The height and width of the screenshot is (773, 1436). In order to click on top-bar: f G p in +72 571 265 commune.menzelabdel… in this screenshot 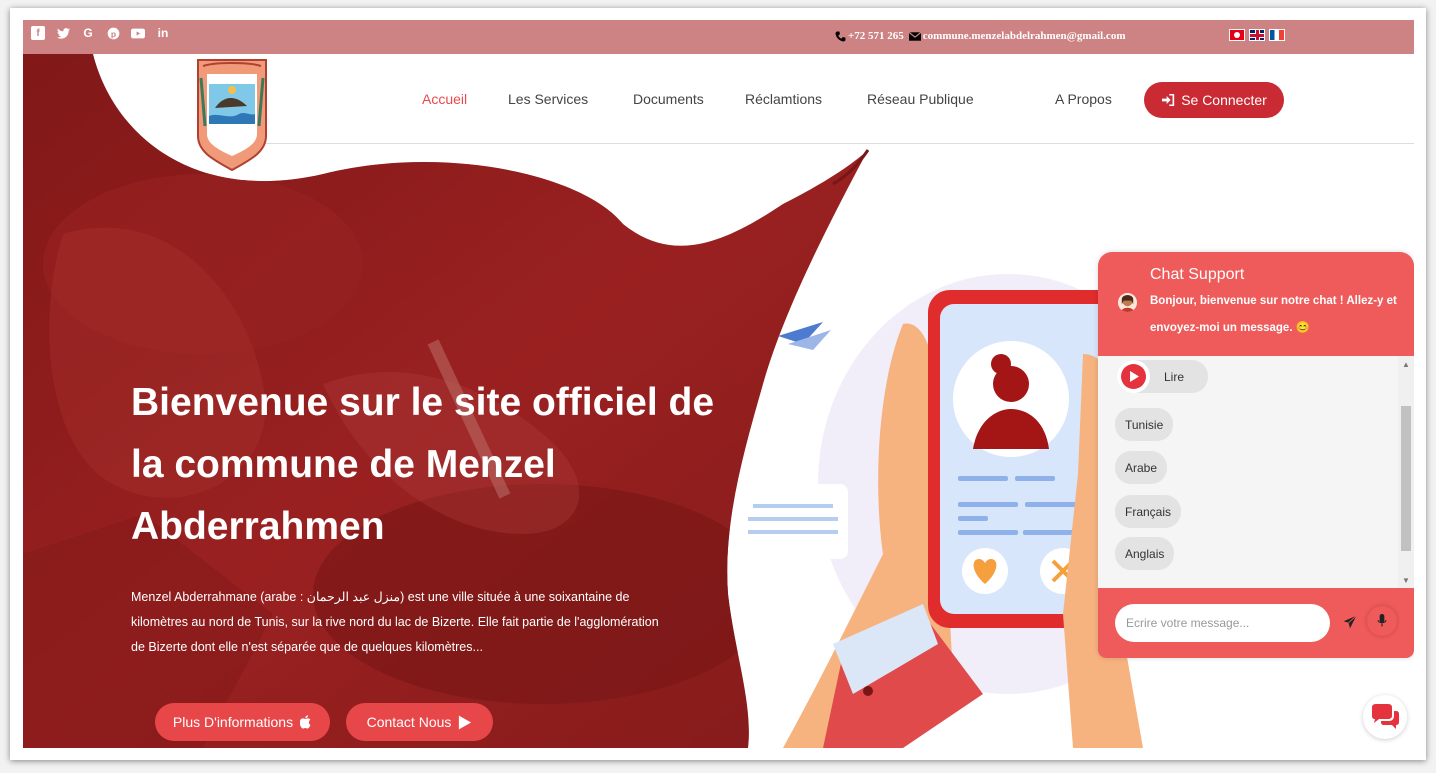, I will do `click(718, 37)`.